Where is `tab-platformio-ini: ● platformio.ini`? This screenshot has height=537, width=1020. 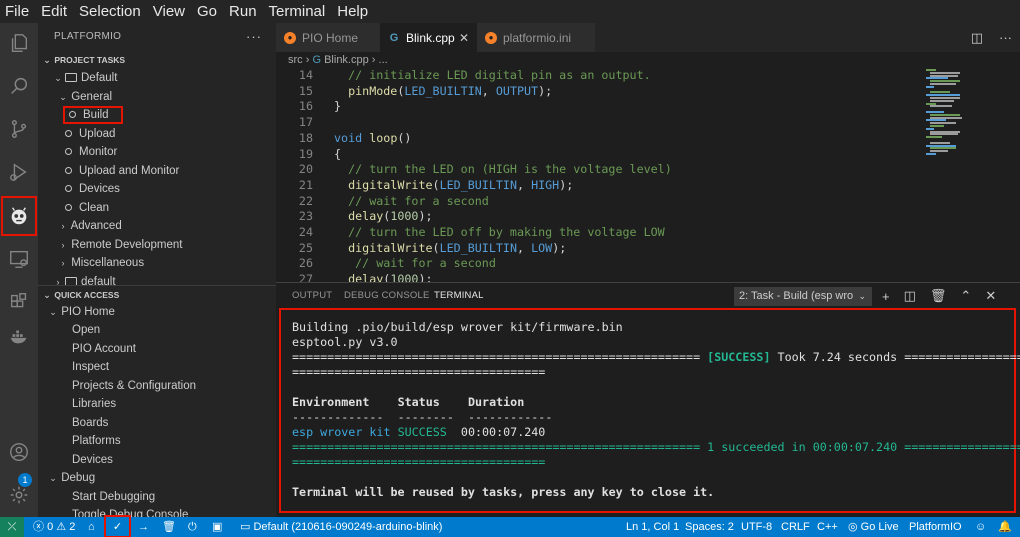
tab-platformio-ini: ● platformio.ini is located at coordinates (536, 37).